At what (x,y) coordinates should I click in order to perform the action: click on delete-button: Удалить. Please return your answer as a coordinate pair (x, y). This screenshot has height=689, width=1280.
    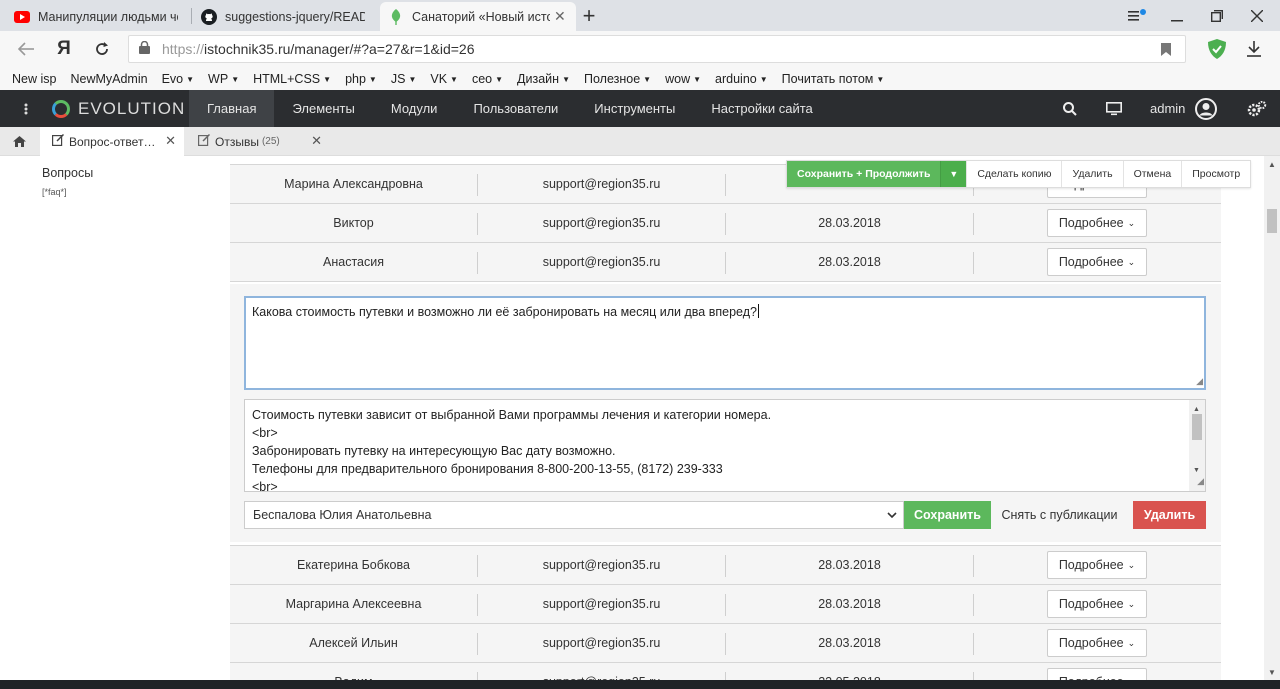
    Looking at the image, I should click on (1169, 515).